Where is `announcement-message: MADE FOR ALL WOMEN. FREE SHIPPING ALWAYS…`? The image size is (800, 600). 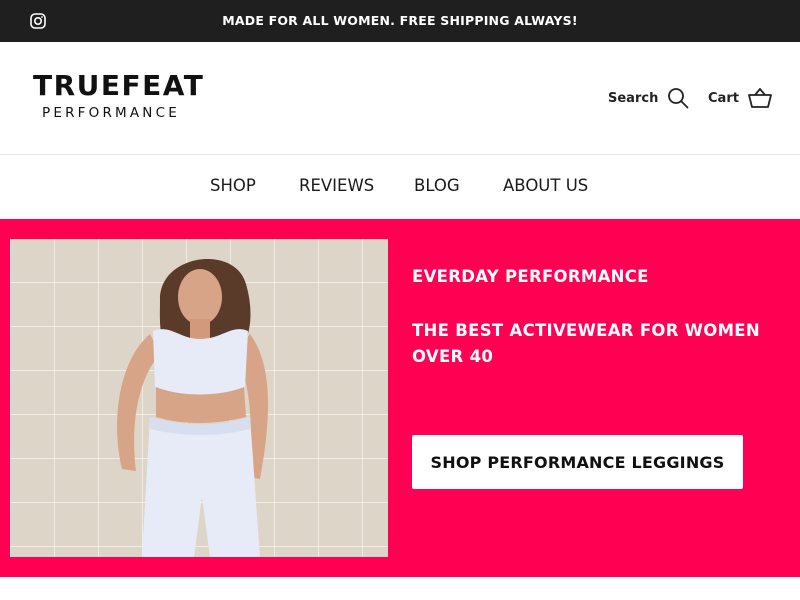 announcement-message: MADE FOR ALL WOMEN. FREE SHIPPING ALWAYS… is located at coordinates (400, 20).